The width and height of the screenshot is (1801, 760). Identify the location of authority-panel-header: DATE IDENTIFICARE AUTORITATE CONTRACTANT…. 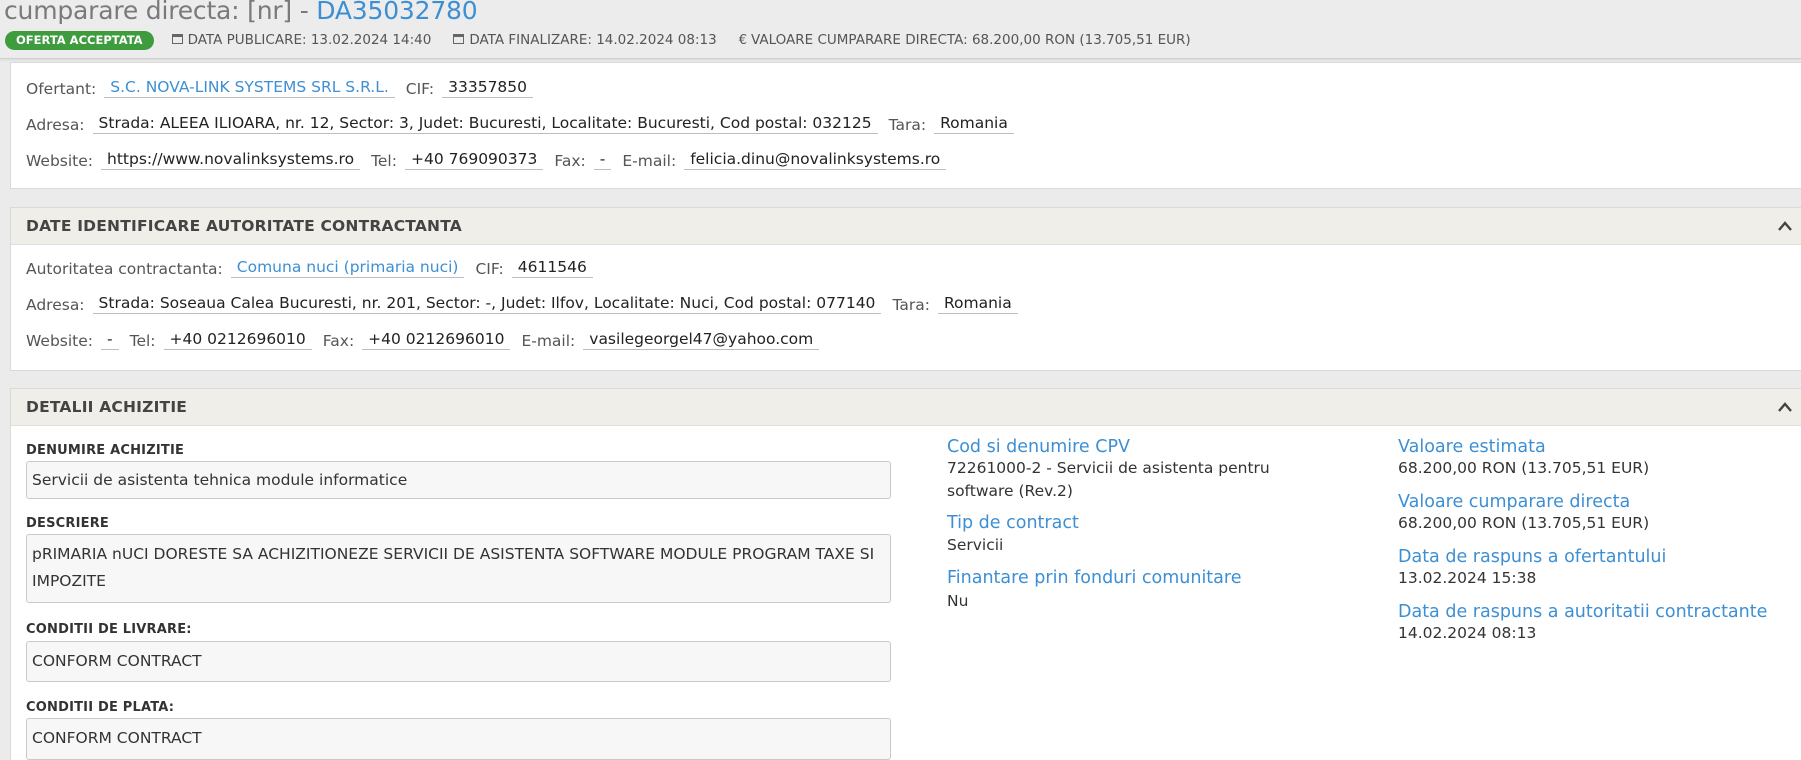
(906, 226).